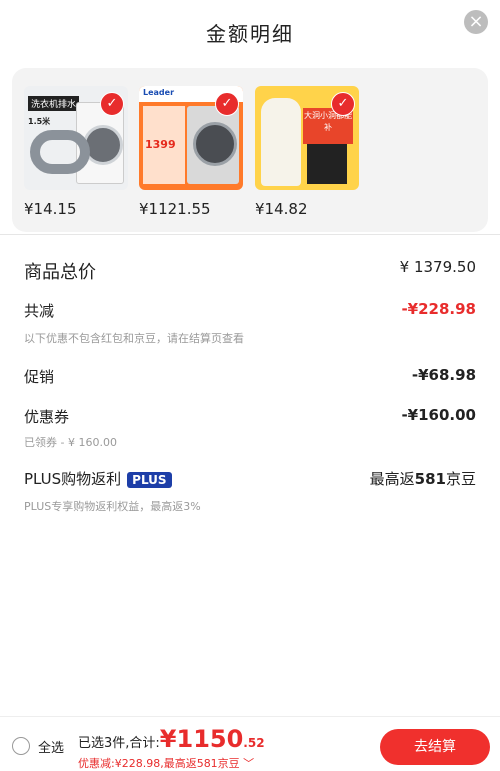  Describe the element at coordinates (254, 743) in the screenshot. I see `total-cents: .52` at that location.